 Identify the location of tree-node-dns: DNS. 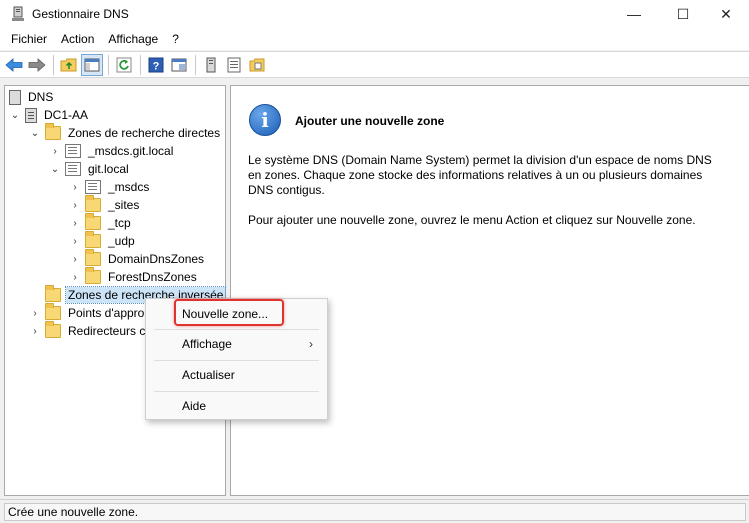
(32, 97).